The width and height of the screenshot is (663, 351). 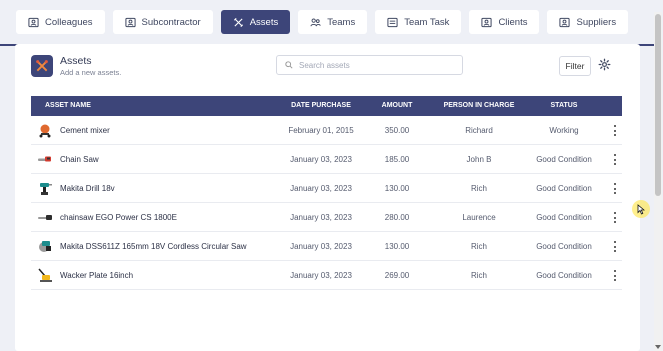 I want to click on tab-teams: Teams, so click(x=333, y=22).